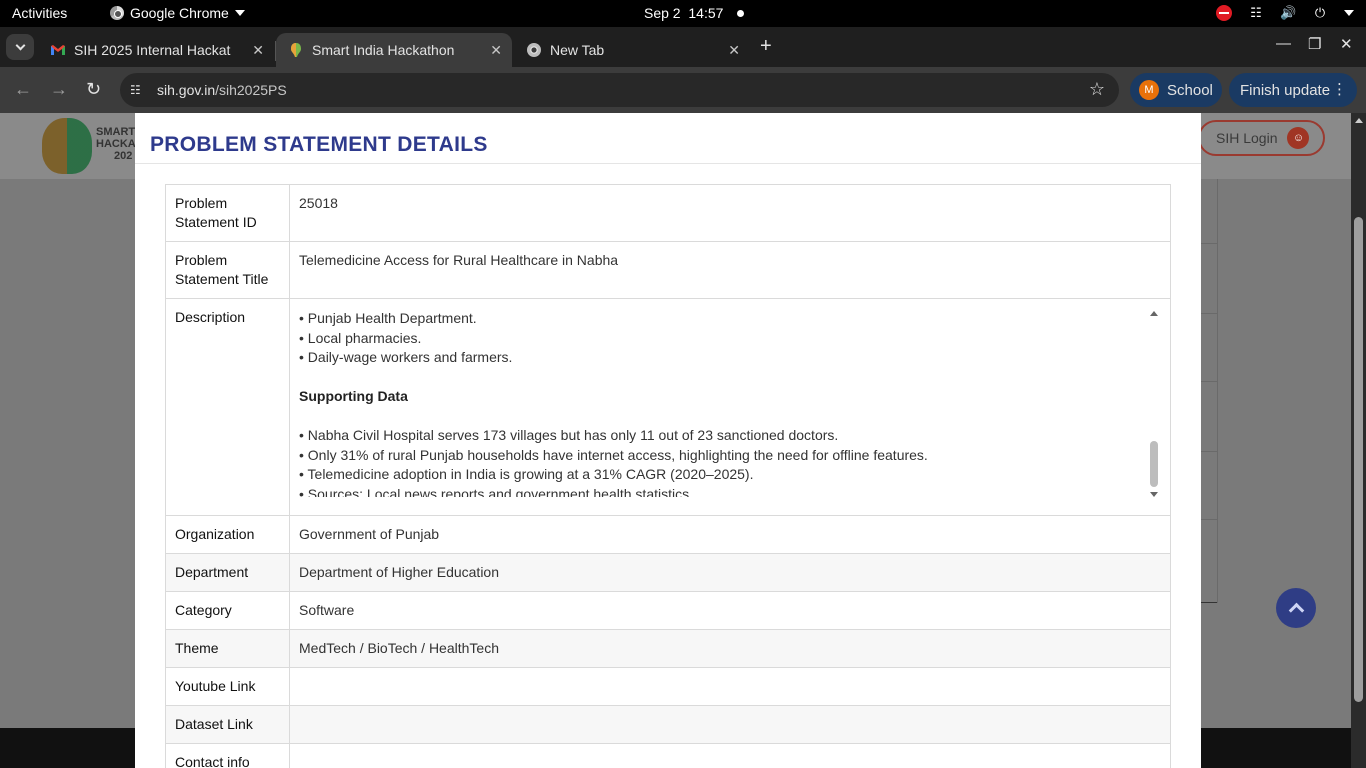 This screenshot has width=1366, height=768. I want to click on tab-new-tab: New Tab ✕, so click(632, 50).